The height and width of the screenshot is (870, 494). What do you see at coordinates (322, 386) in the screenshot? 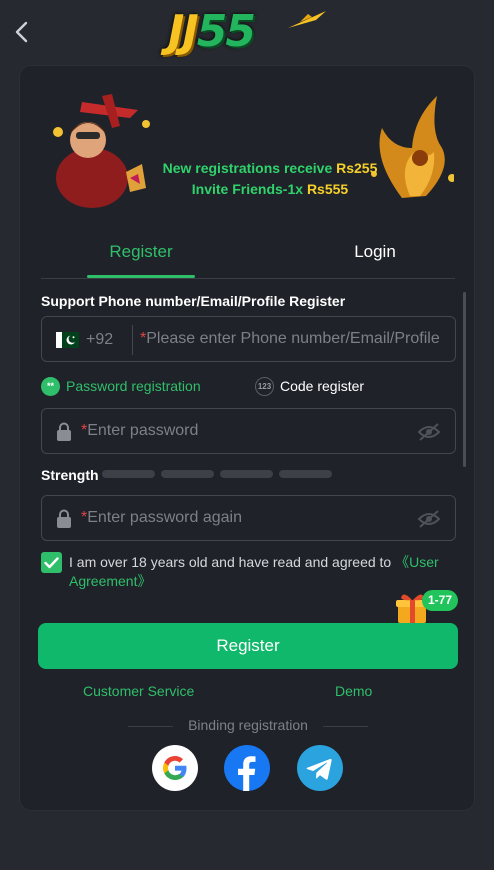
I see `code-register-label: Code register` at bounding box center [322, 386].